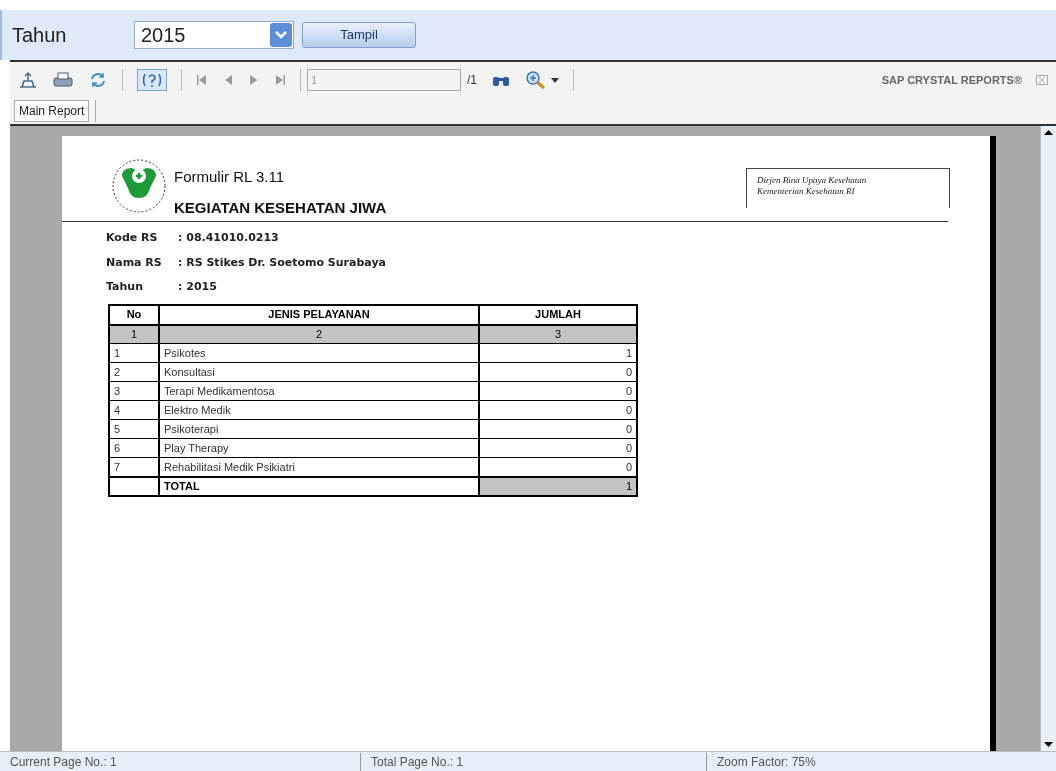  I want to click on last-page-icon, so click(280, 80).